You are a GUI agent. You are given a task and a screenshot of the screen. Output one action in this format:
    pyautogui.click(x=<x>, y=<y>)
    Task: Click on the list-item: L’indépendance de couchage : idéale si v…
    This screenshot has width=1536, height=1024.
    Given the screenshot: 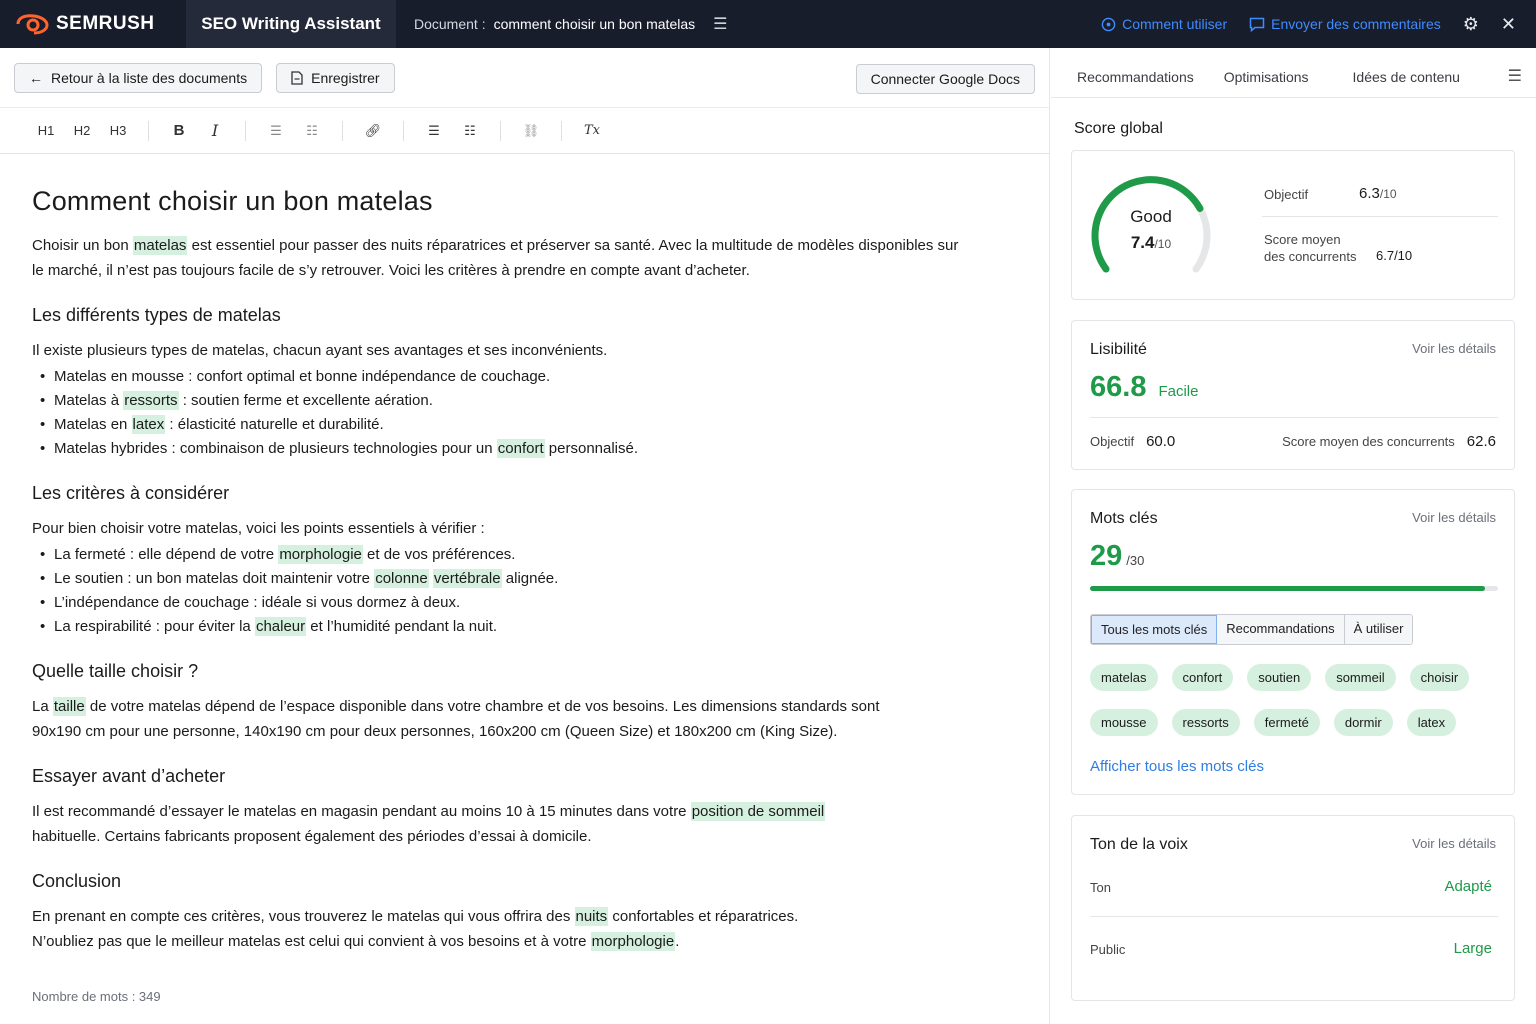 What is the action you would take?
    pyautogui.click(x=496, y=603)
    